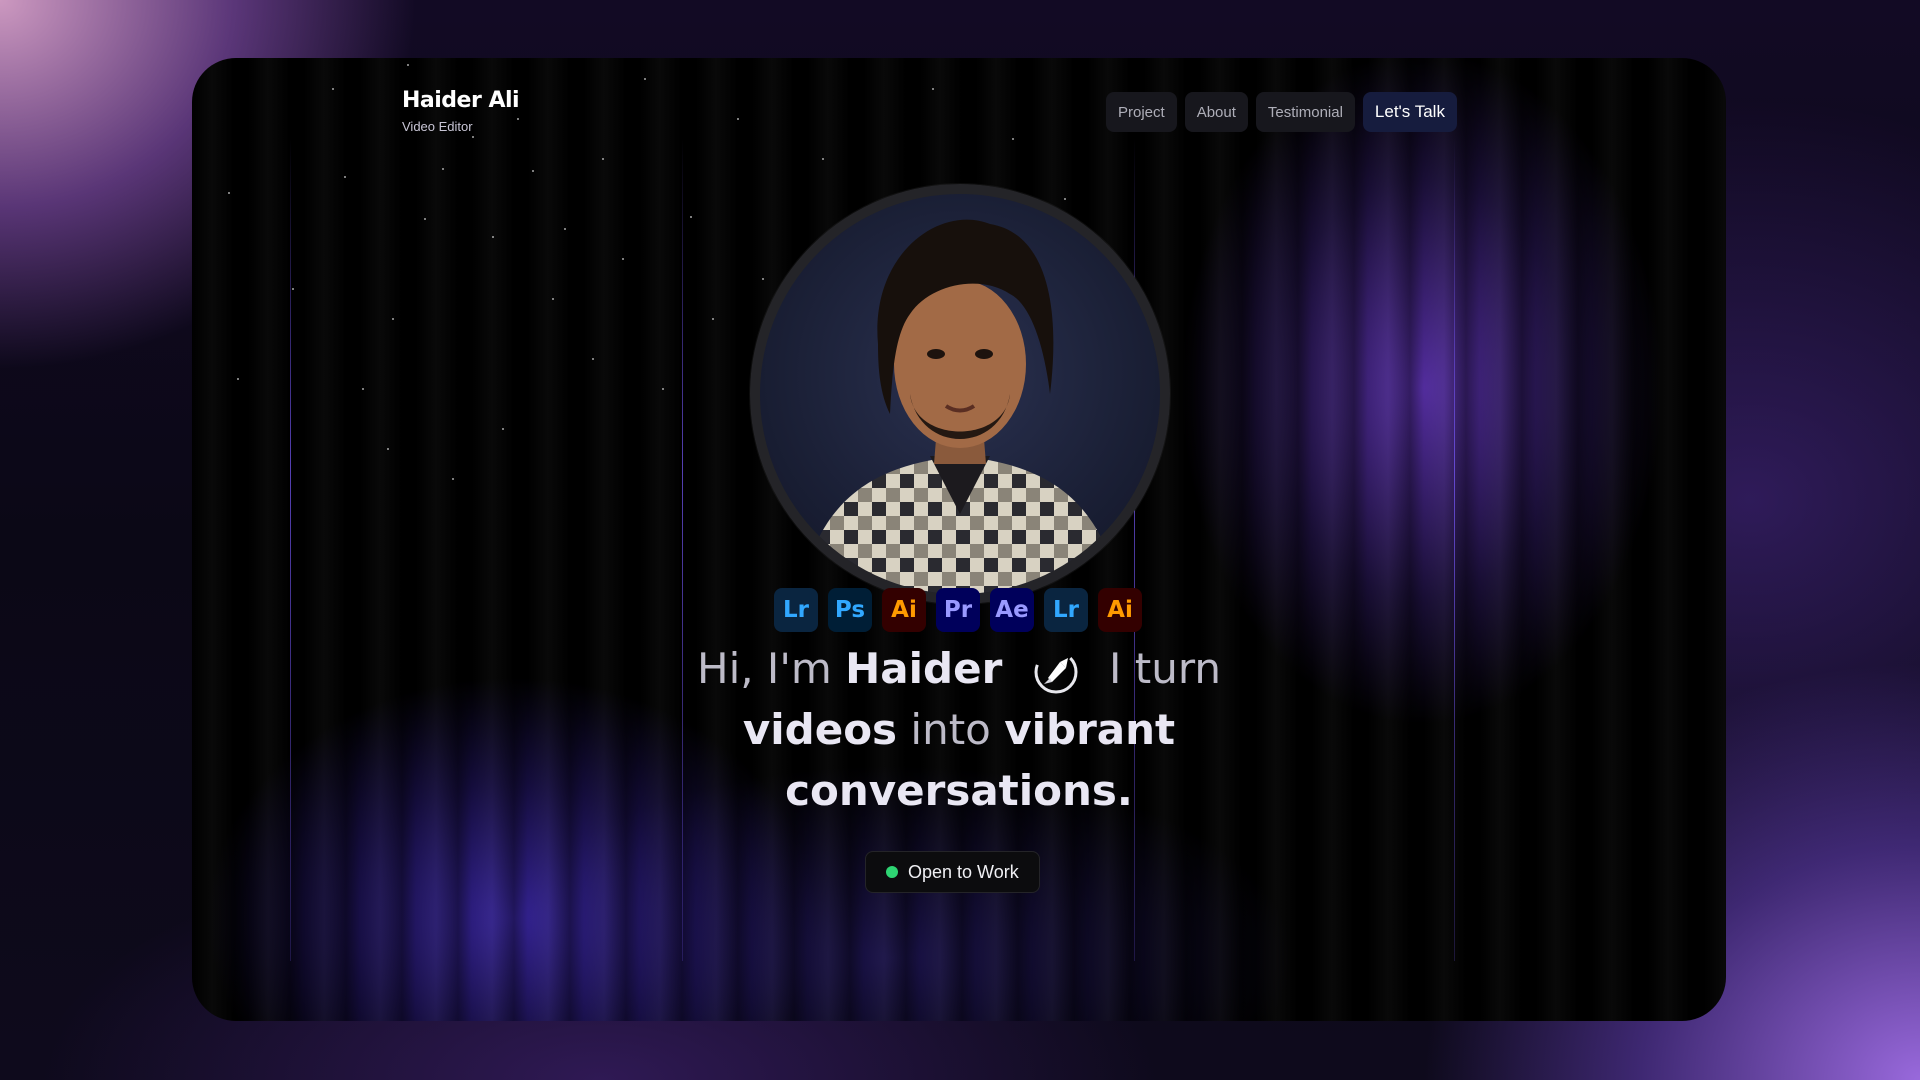 Image resolution: width=1920 pixels, height=1080 pixels. Describe the element at coordinates (924, 668) in the screenshot. I see `headline-name: Haider` at that location.